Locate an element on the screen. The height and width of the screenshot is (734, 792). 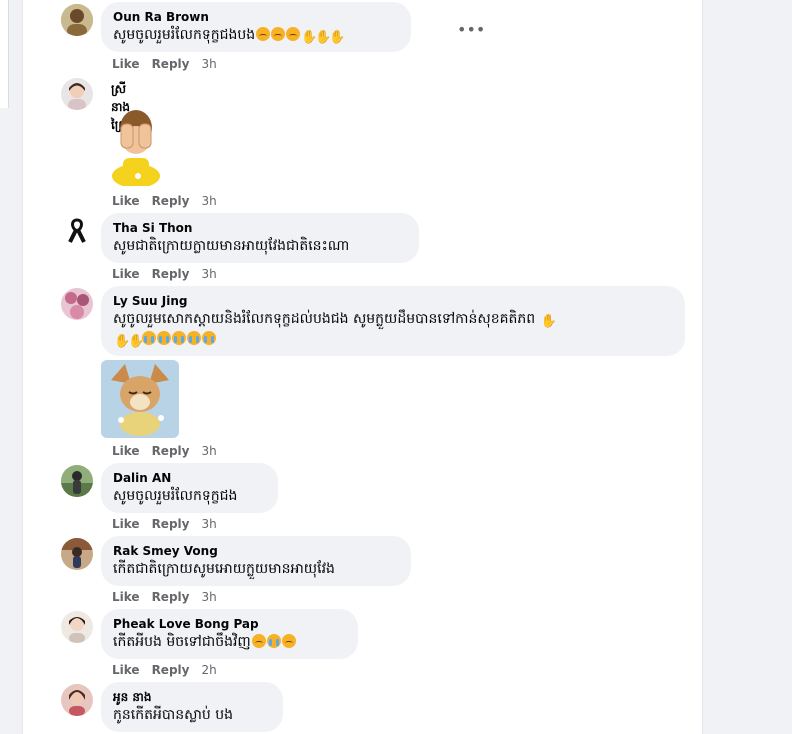
comment-text: កើតអីបង មិចទៅជាចឹងវិញ is located at coordinates (229, 642).